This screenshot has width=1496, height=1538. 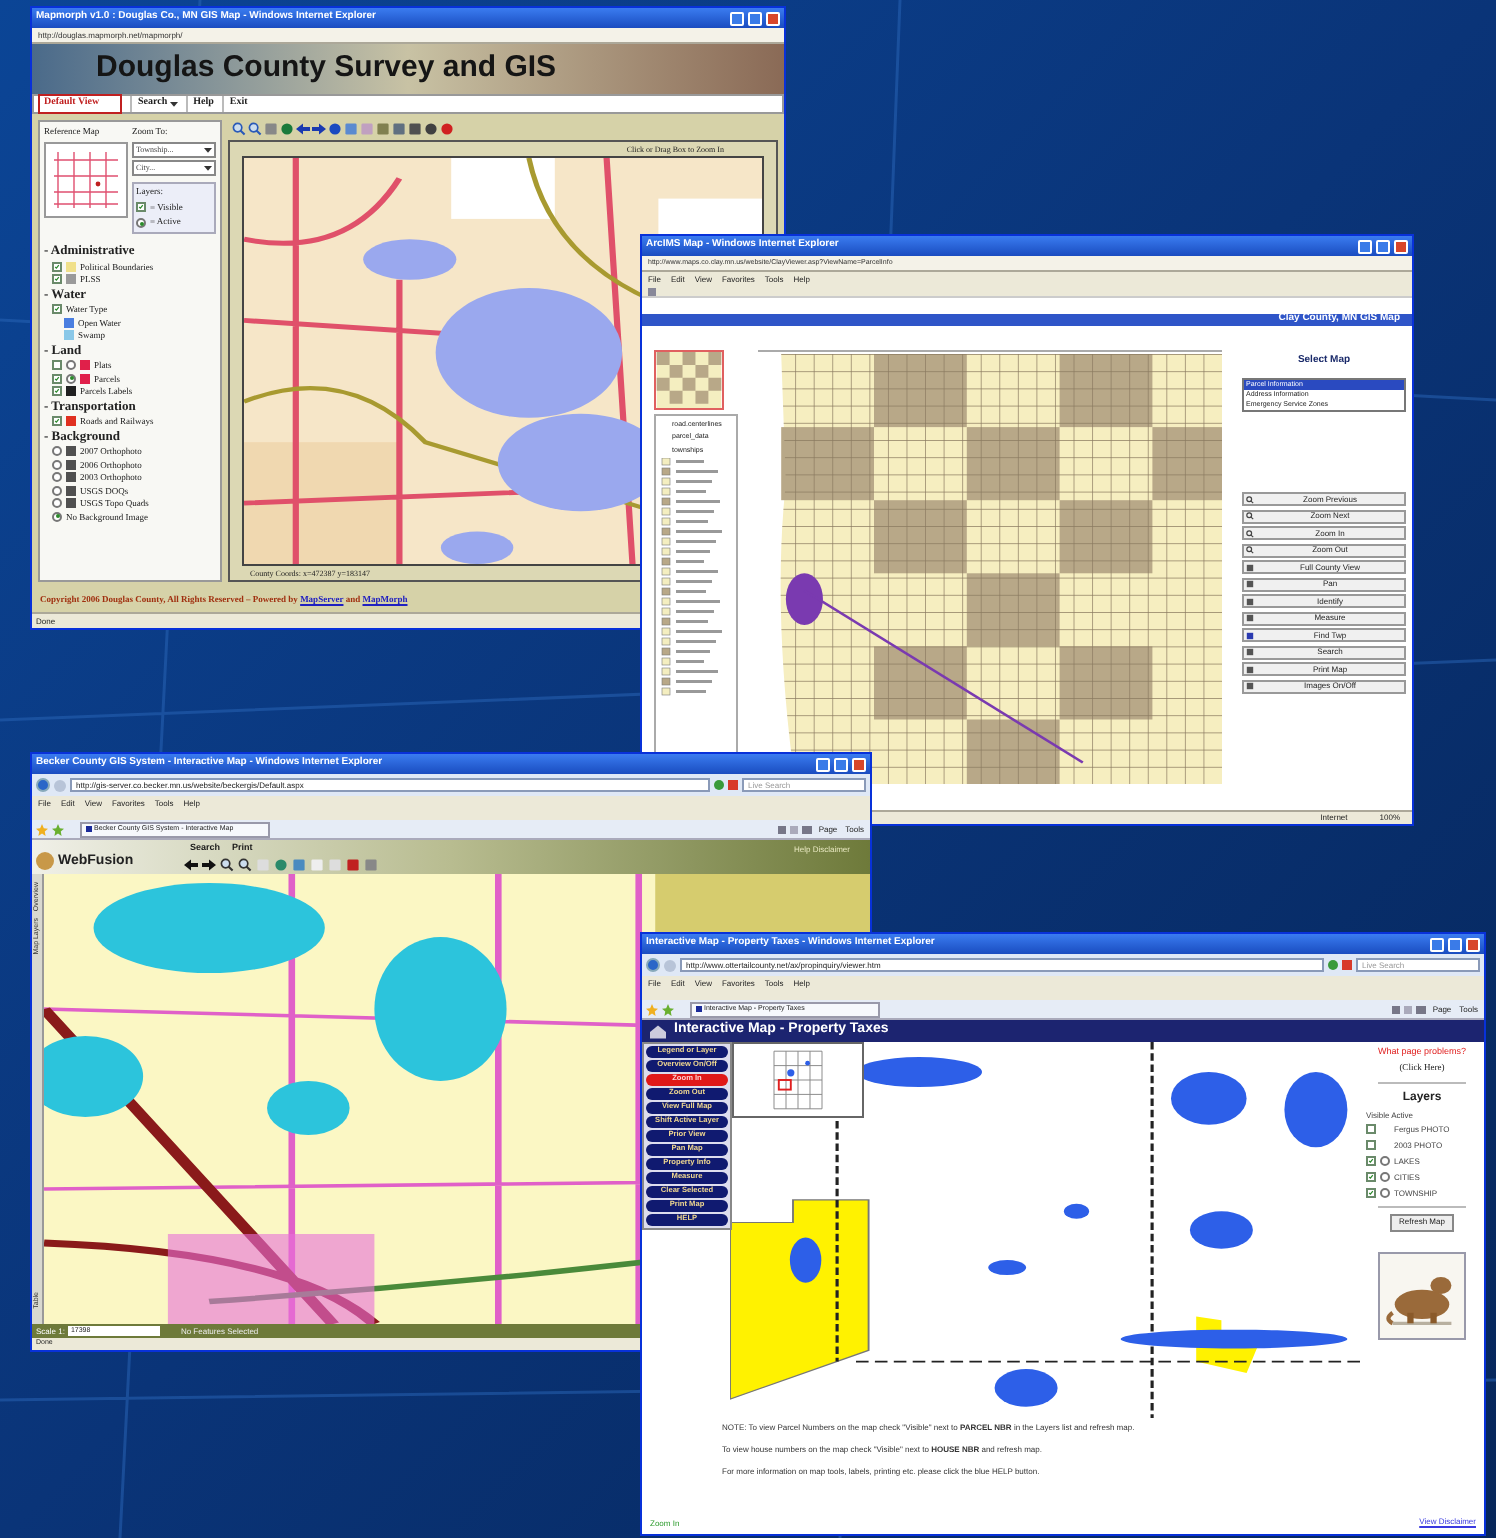 What do you see at coordinates (86, 179) in the screenshot?
I see `reference-map-drawing` at bounding box center [86, 179].